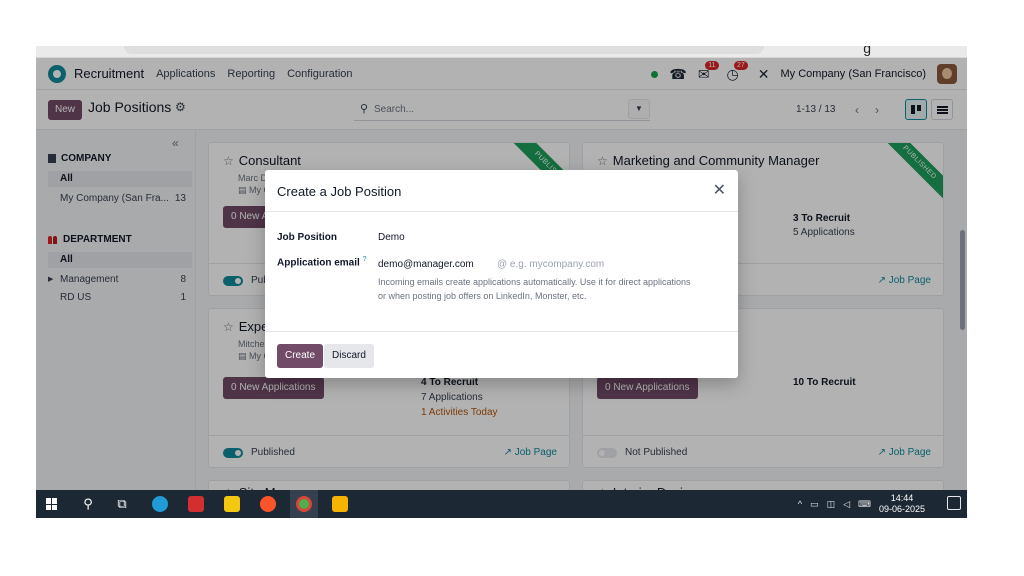 This screenshot has height=576, width=1024. What do you see at coordinates (867, 51) in the screenshot?
I see `browser-glyph: g` at bounding box center [867, 51].